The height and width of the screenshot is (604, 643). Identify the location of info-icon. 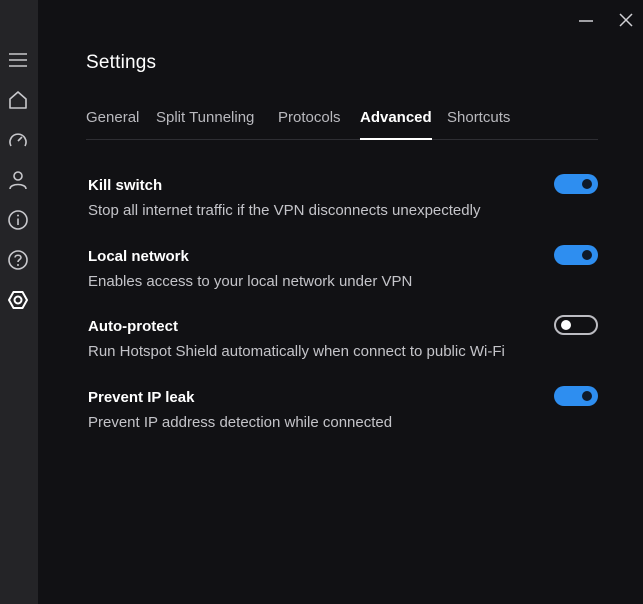
(18, 220).